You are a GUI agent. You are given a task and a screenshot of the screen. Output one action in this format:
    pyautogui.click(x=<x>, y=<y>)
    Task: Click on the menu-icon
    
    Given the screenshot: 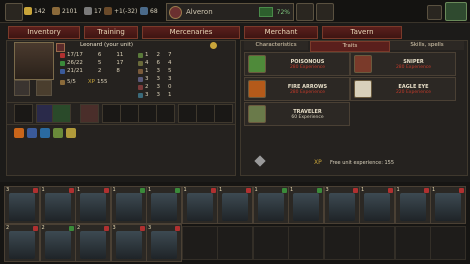 What is the action you would take?
    pyautogui.click(x=14, y=12)
    